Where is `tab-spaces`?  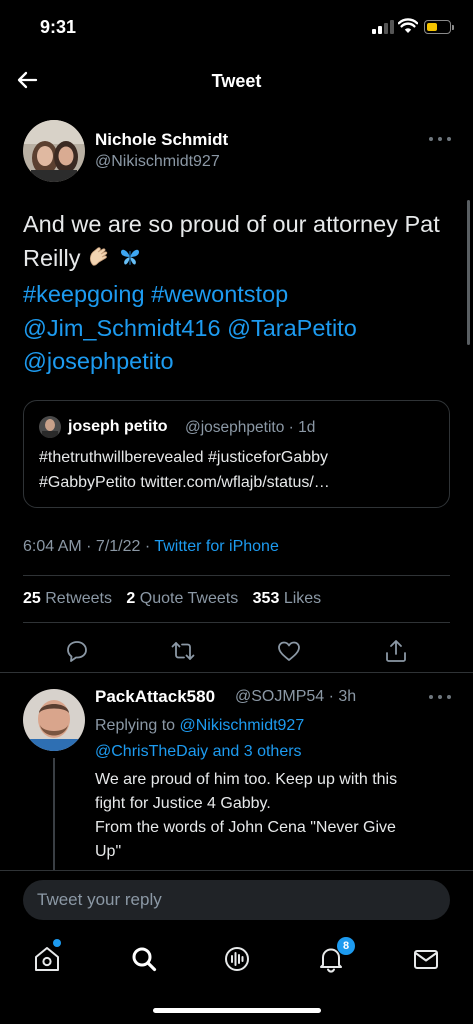
tab-spaces is located at coordinates (237, 959).